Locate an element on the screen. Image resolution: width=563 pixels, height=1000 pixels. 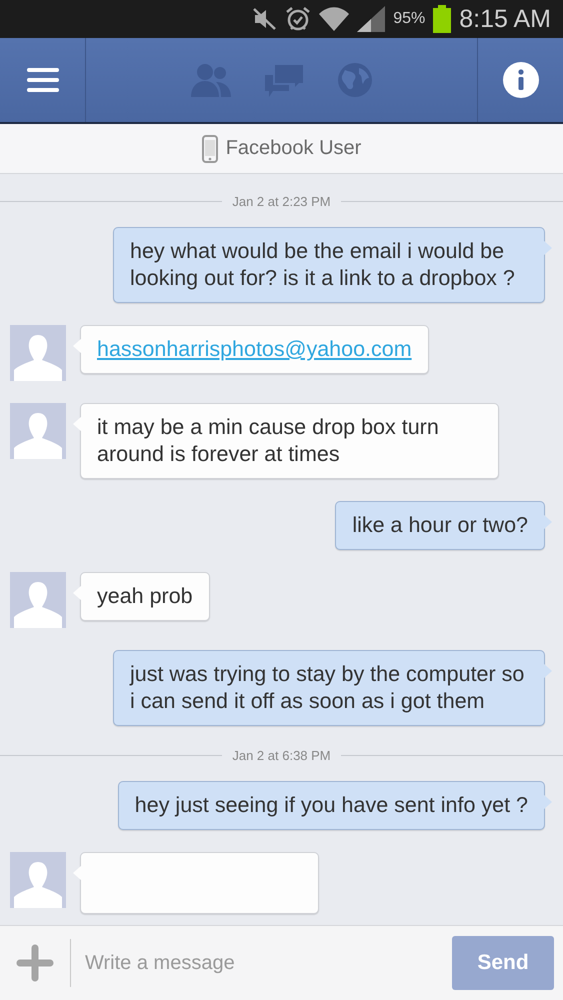
message-input: Write a message is located at coordinates (261, 963).